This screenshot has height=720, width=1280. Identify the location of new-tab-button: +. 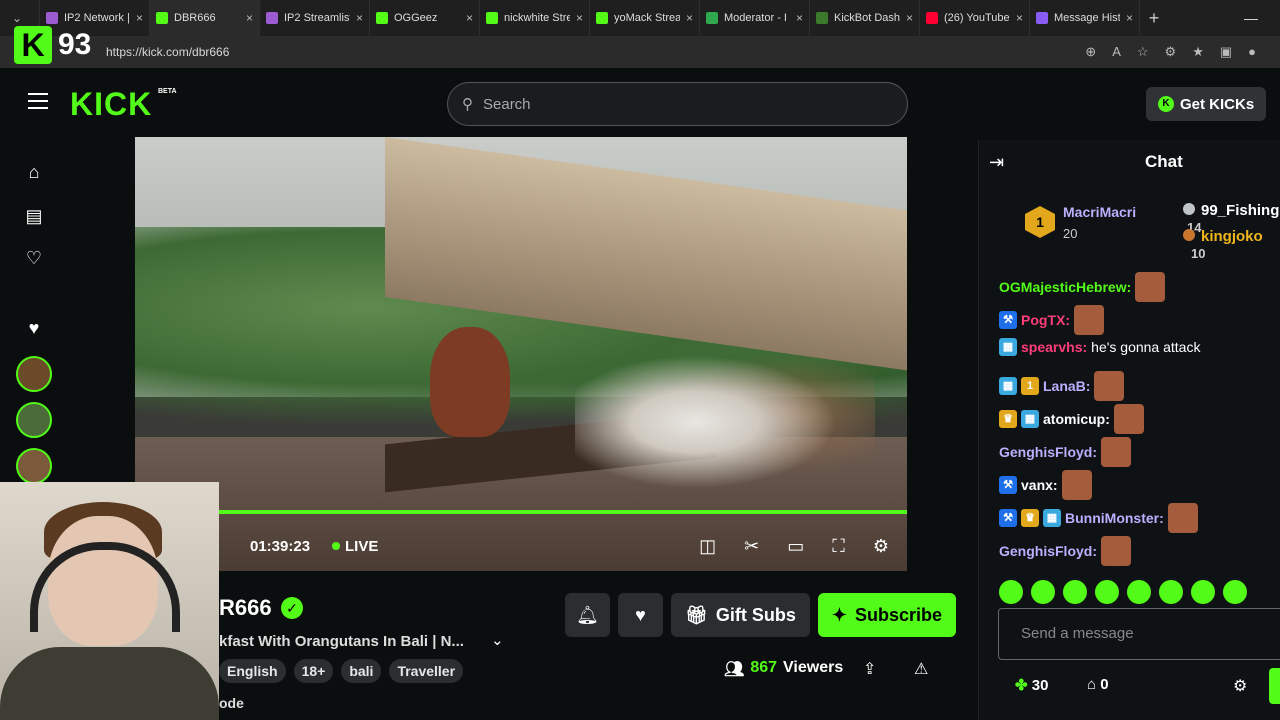
(1154, 18).